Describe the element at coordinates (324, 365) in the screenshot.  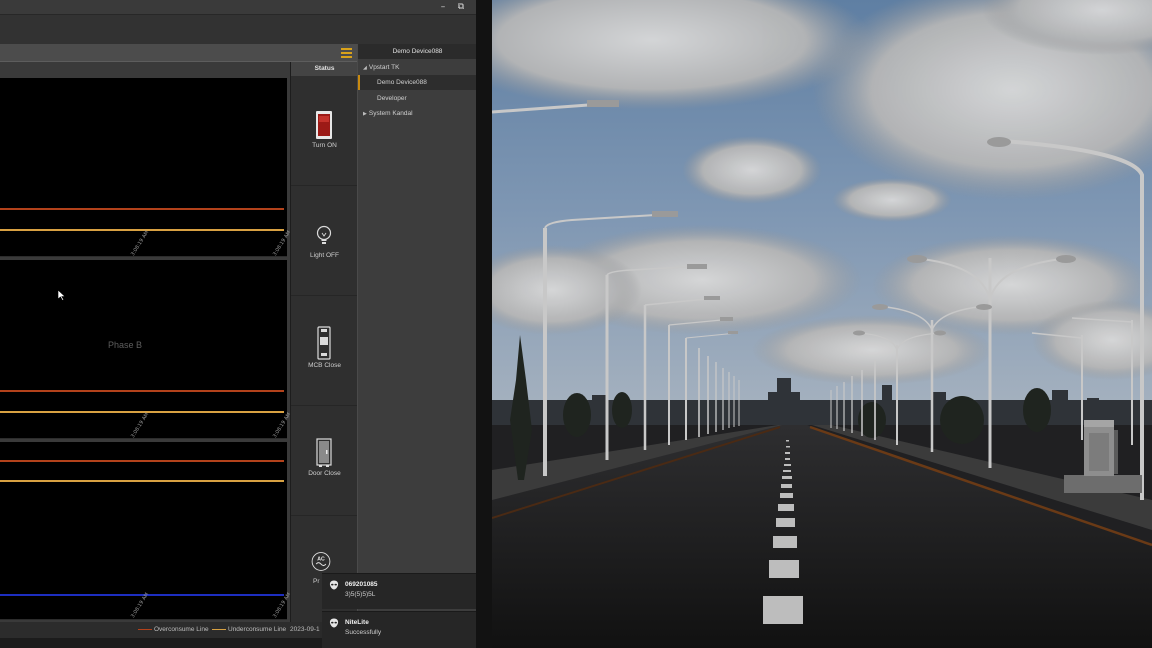
I see `status-label: MCB Close` at that location.